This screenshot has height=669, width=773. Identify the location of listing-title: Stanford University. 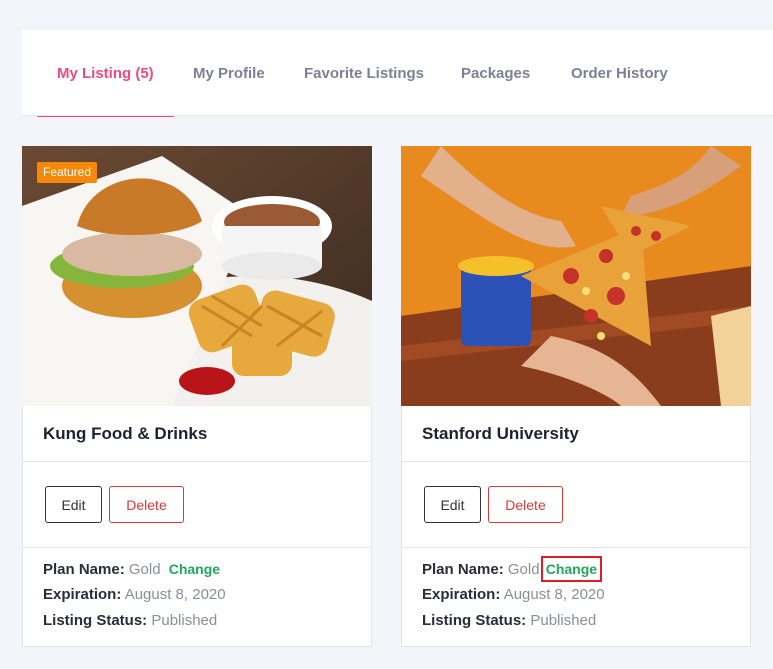
(500, 434).